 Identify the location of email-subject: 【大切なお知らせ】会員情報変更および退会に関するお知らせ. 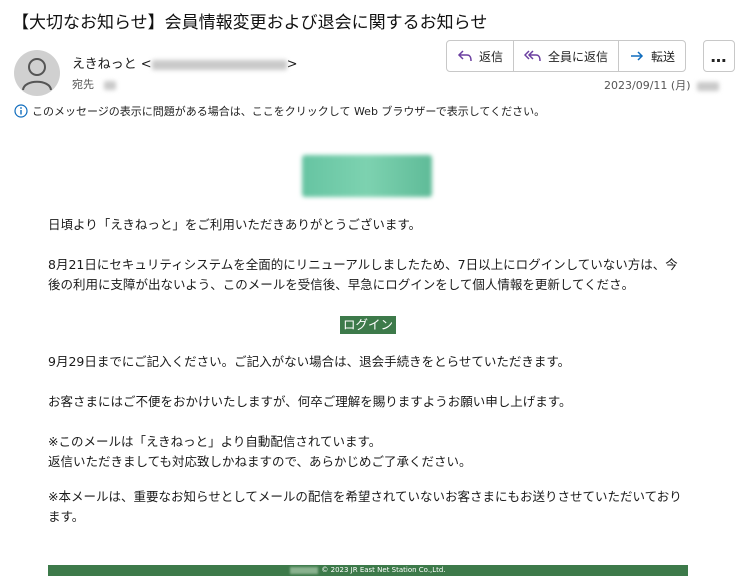
(250, 23).